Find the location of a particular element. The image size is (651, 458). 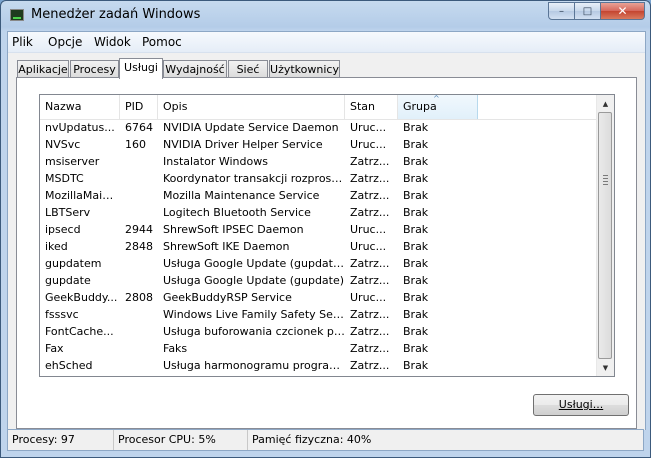

cell-description: ShrewSoft IPSEC Daemon is located at coordinates (233, 229).